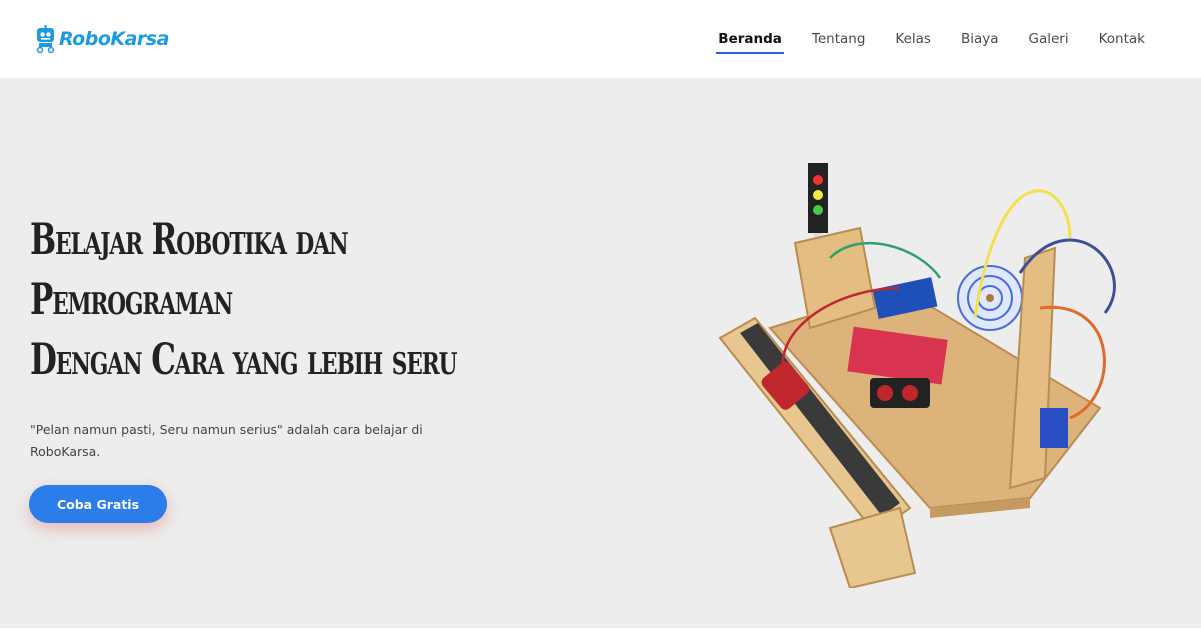 The image size is (1201, 630). What do you see at coordinates (980, 39) in the screenshot?
I see `nav-item-biaya: Biaya` at bounding box center [980, 39].